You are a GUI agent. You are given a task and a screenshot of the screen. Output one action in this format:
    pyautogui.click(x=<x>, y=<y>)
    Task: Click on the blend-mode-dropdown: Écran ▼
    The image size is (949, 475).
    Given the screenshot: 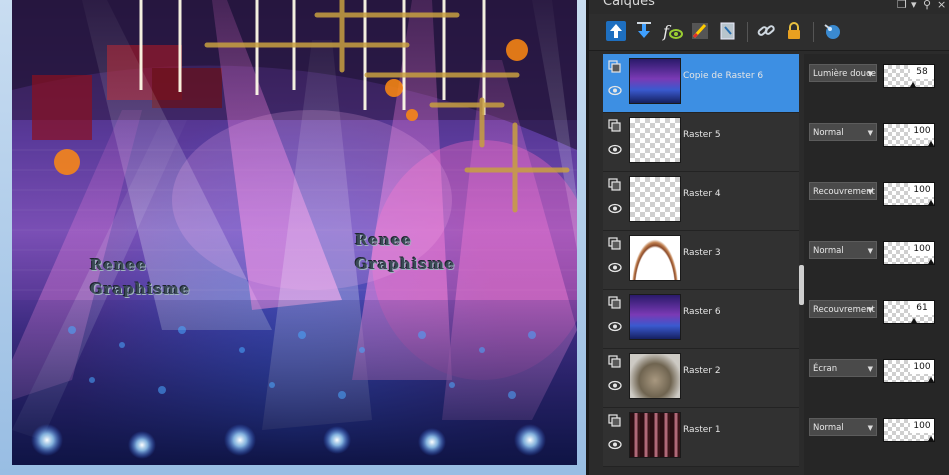 What is the action you would take?
    pyautogui.click(x=843, y=368)
    